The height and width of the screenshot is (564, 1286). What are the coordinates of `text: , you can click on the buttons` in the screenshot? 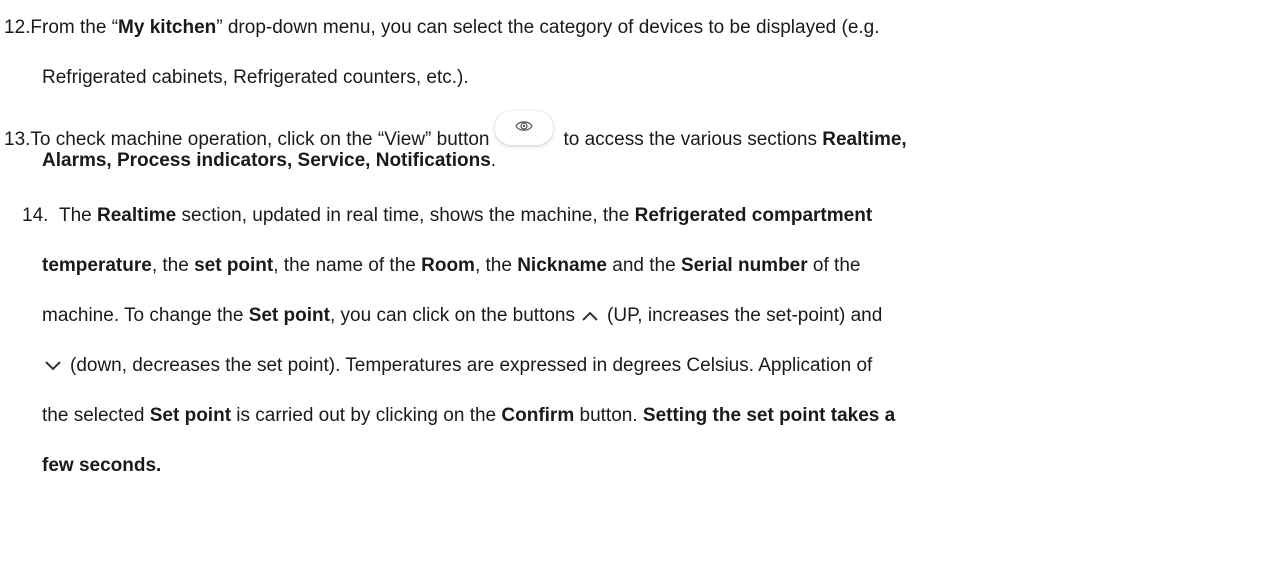 It's located at (452, 315).